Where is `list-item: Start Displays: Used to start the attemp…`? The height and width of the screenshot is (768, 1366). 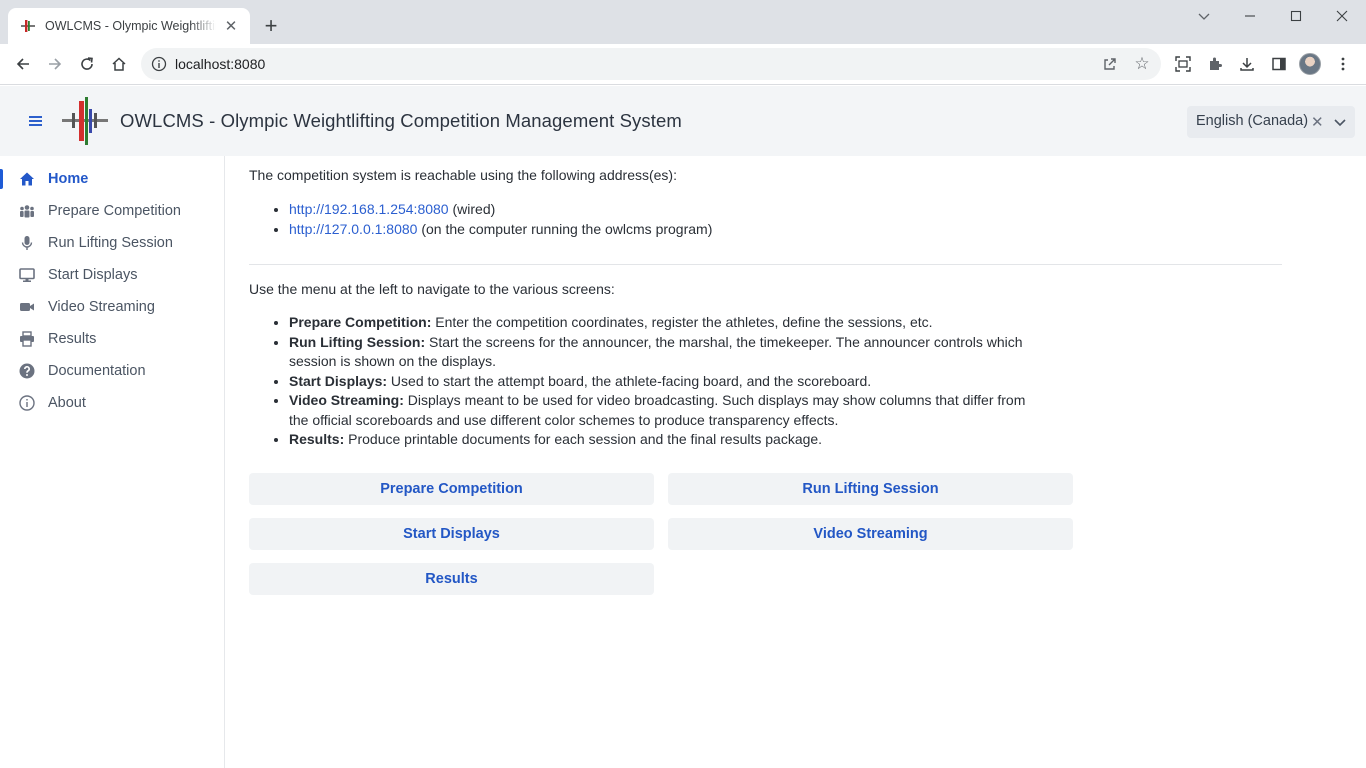 list-item: Start Displays: Used to start the attemp… is located at coordinates (664, 382).